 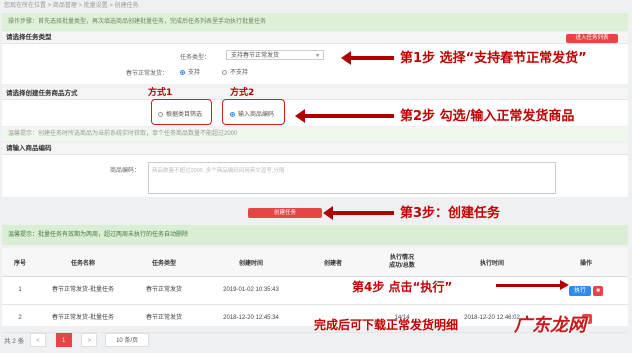 I want to click on step4-annotation: 第4步 点击“执行”, so click(x=402, y=287).